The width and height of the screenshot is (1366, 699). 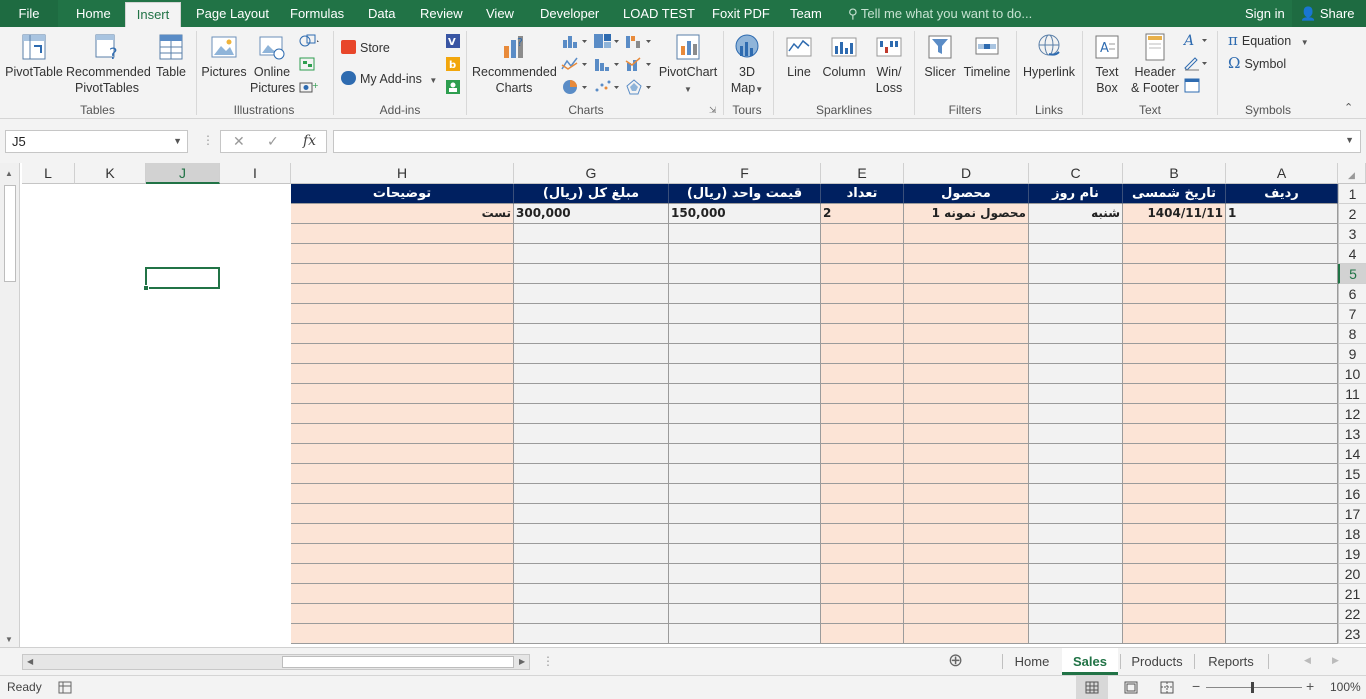 I want to click on row-header-18: 18, so click(x=1352, y=534).